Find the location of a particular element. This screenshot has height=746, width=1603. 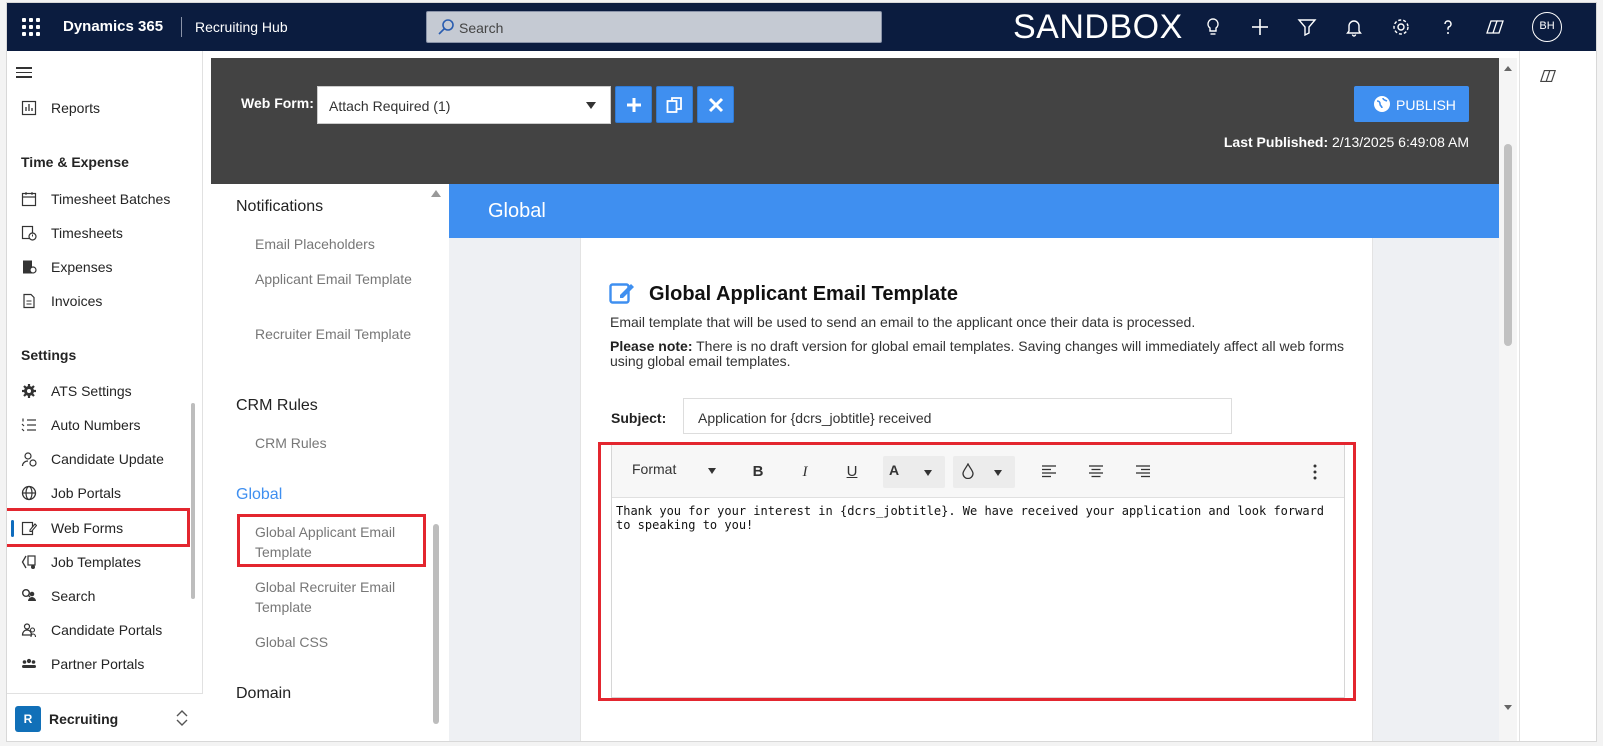

web-form-select: Attach Required (1) is located at coordinates (464, 105).